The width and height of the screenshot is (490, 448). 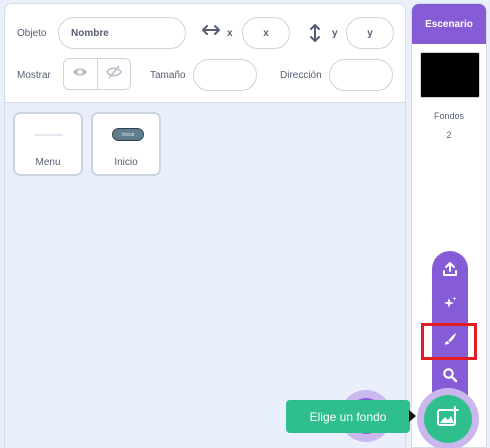 I want to click on sprite-label: Objeto, so click(x=32, y=33).